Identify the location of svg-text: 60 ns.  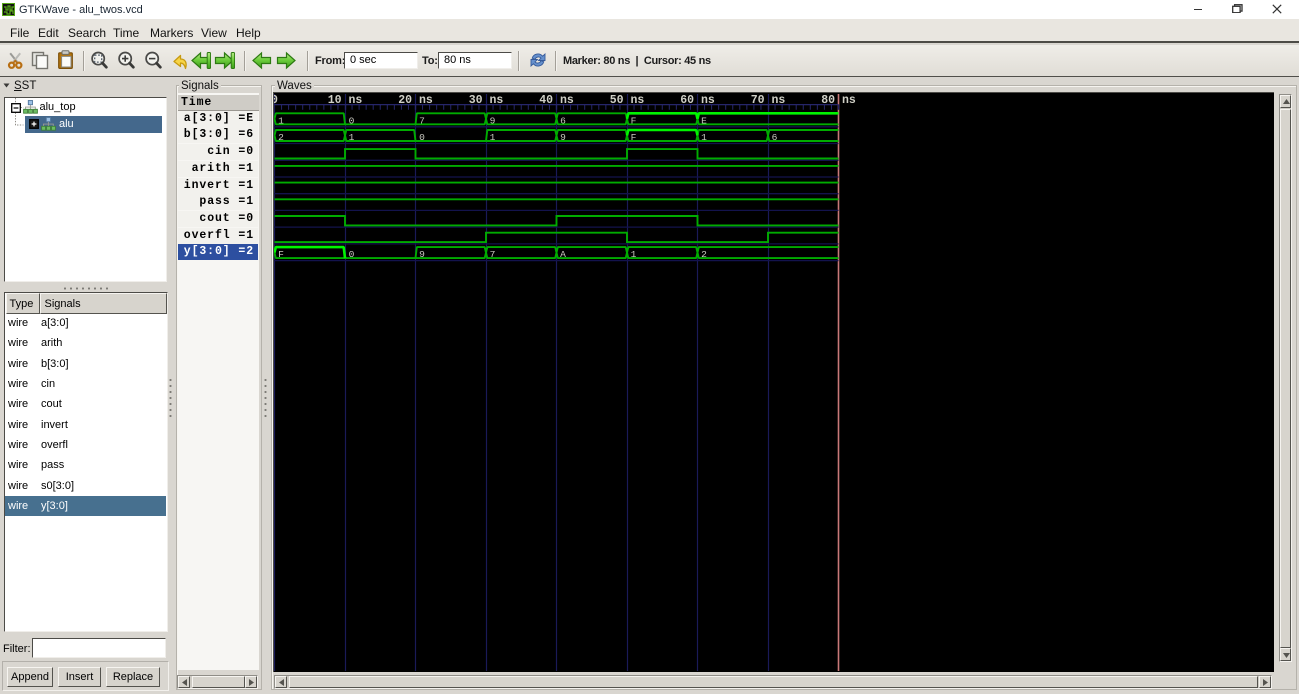
(697, 100).